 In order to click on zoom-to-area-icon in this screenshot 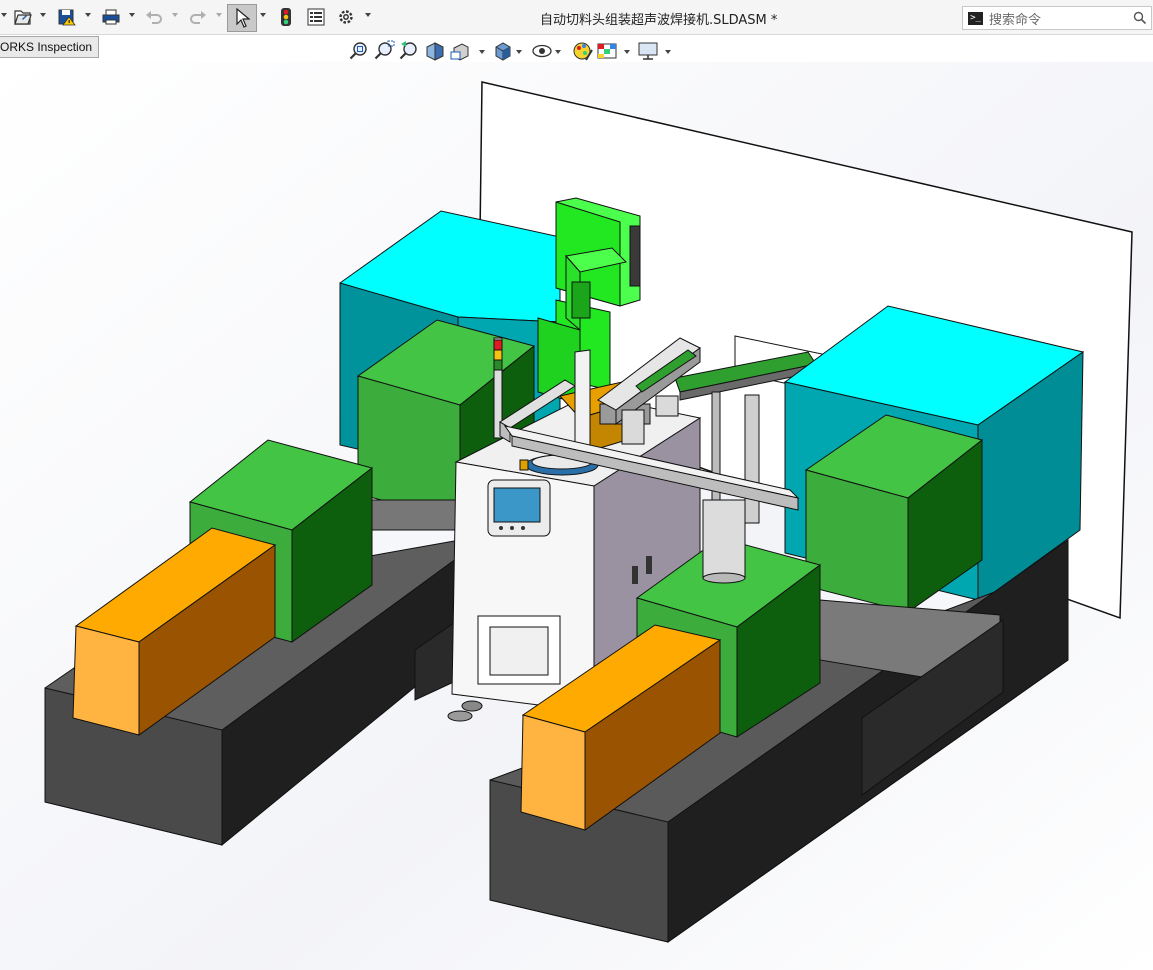, I will do `click(384, 51)`.